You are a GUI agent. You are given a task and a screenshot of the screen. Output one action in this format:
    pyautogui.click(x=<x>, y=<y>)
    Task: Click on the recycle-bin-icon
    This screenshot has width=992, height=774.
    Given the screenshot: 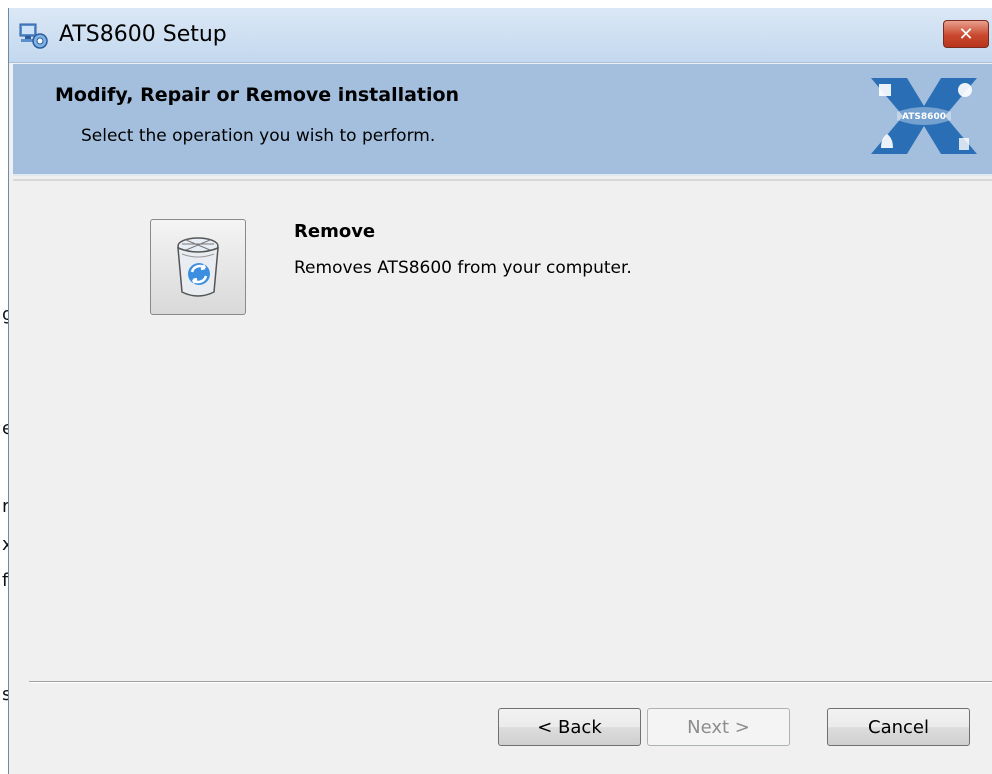 What is the action you would take?
    pyautogui.click(x=198, y=267)
    